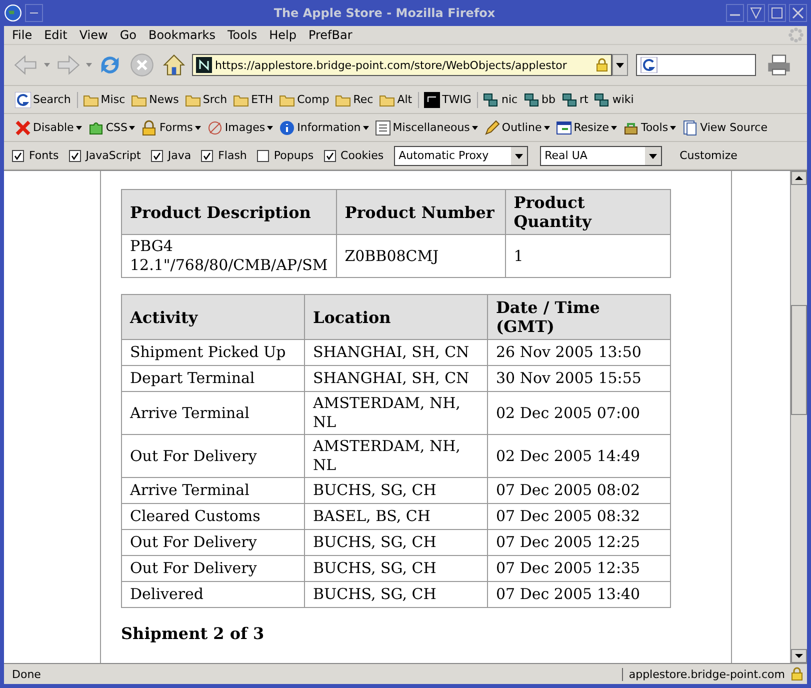 The image size is (811, 688). Describe the element at coordinates (95, 35) in the screenshot. I see `menu-item: View` at that location.